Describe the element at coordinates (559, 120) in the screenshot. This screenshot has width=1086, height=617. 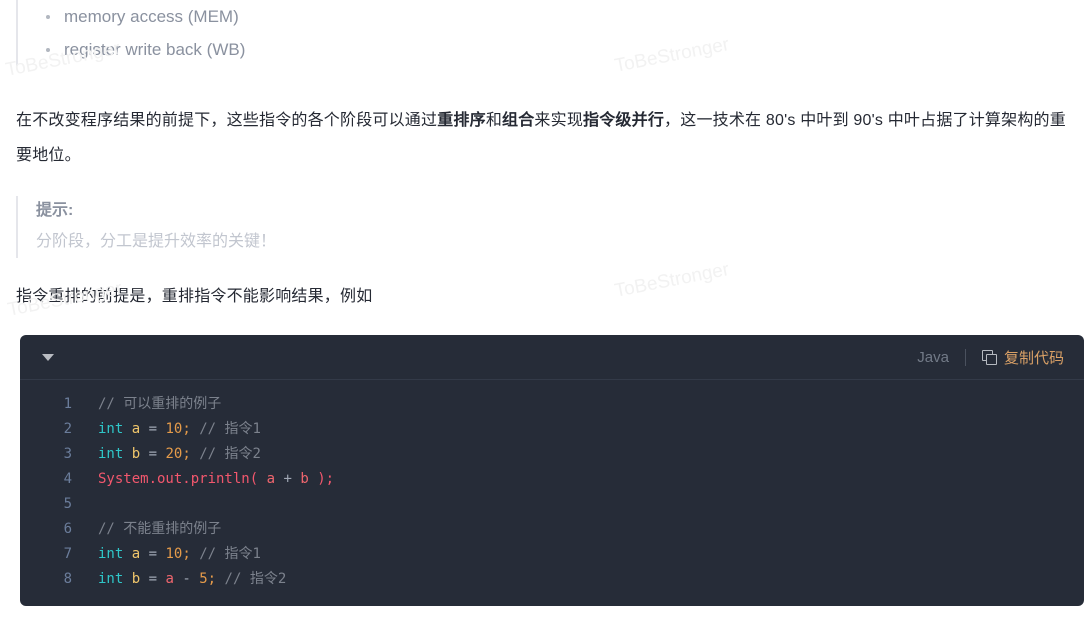
I see `paragraph1-part3: 来实现` at that location.